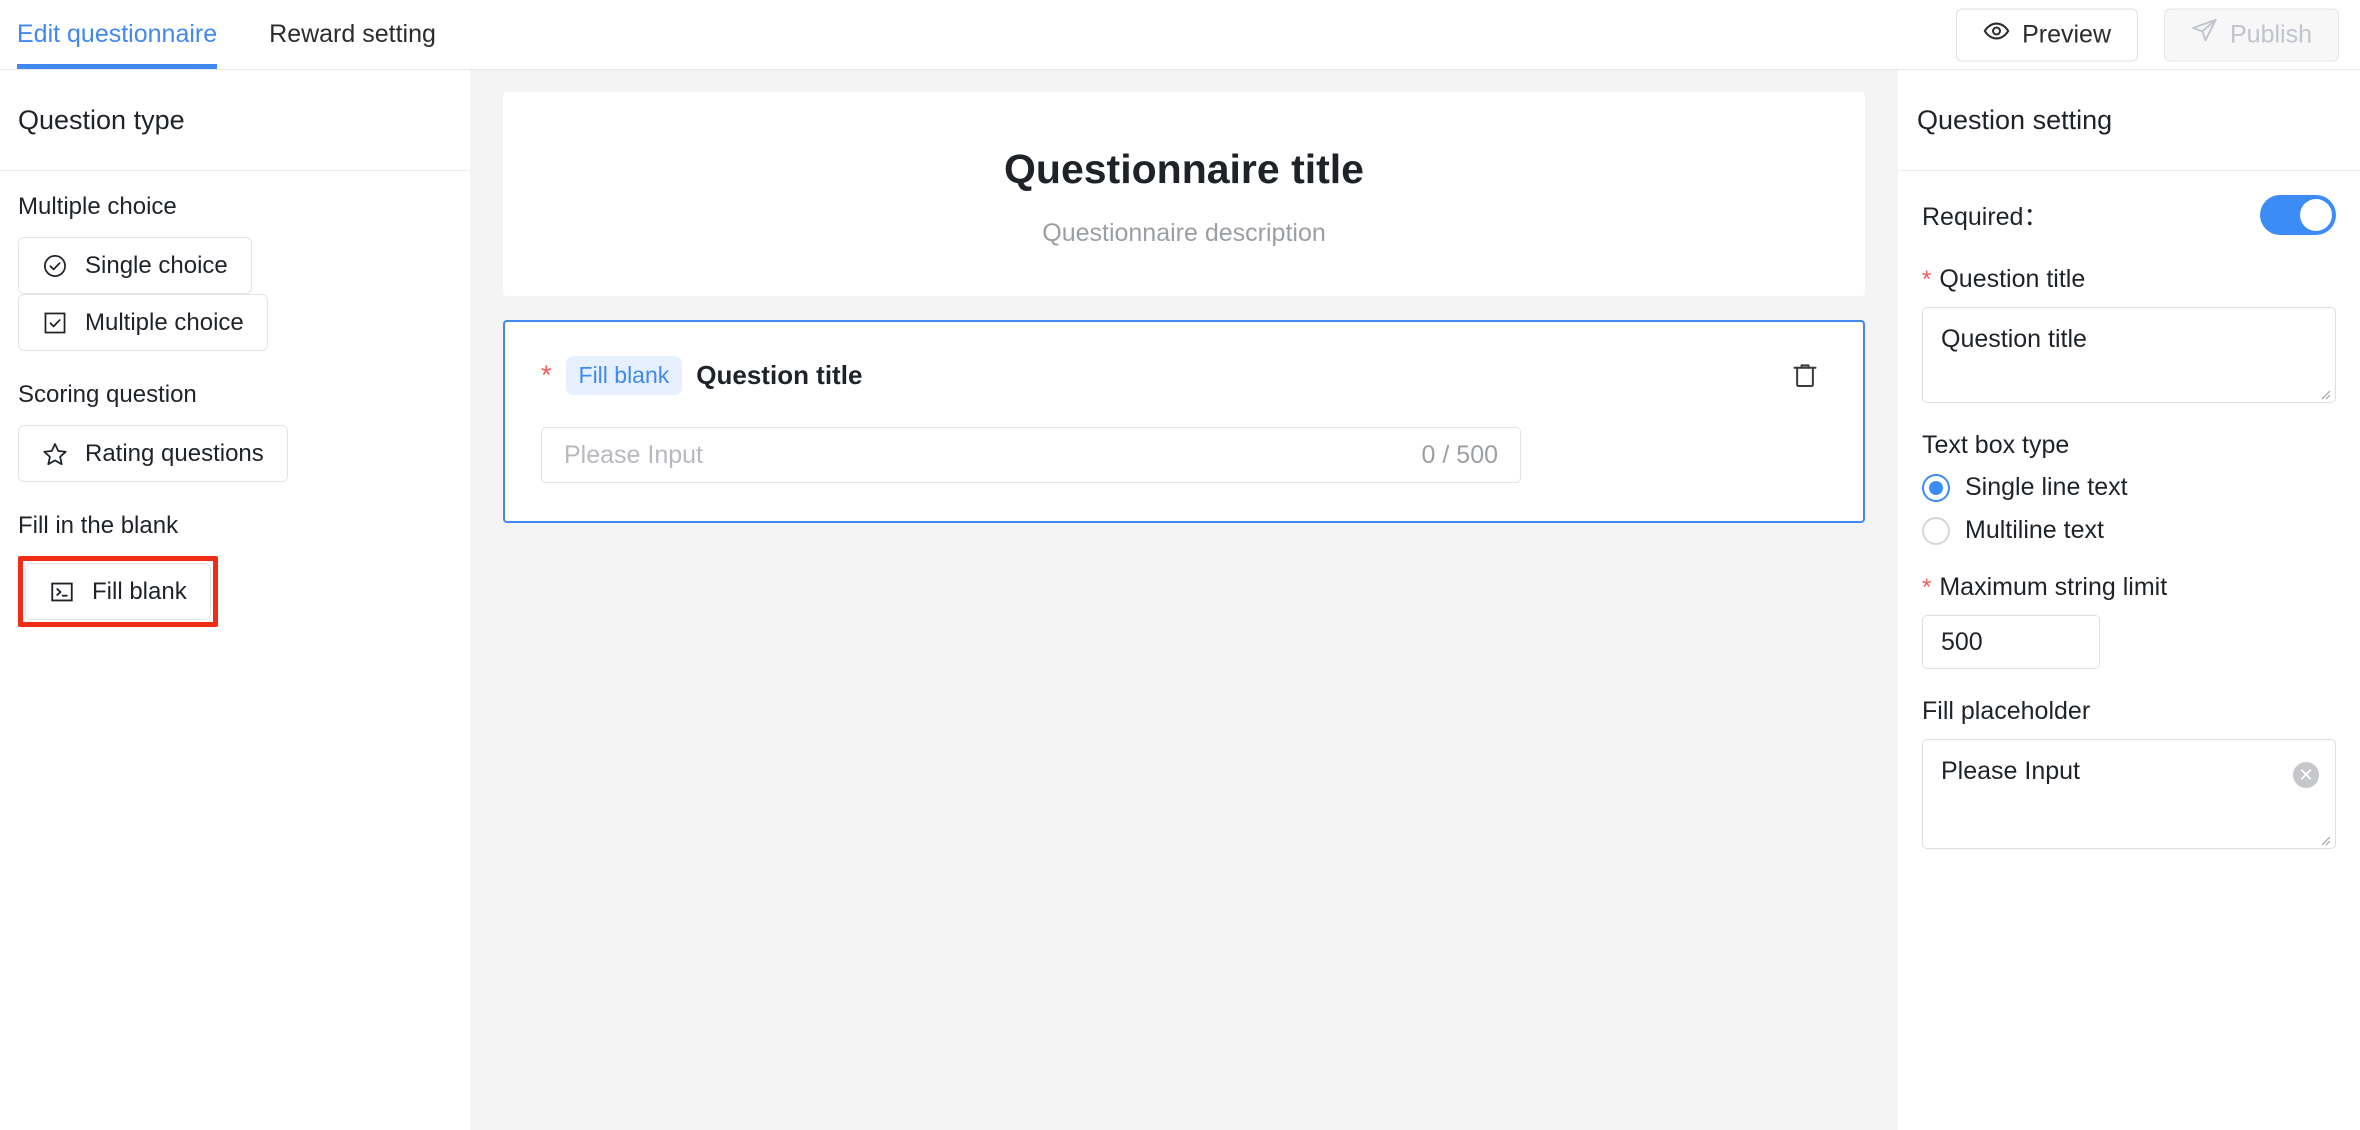 Image resolution: width=2360 pixels, height=1130 pixels. Describe the element at coordinates (55, 266) in the screenshot. I see `circle-check-icon` at that location.